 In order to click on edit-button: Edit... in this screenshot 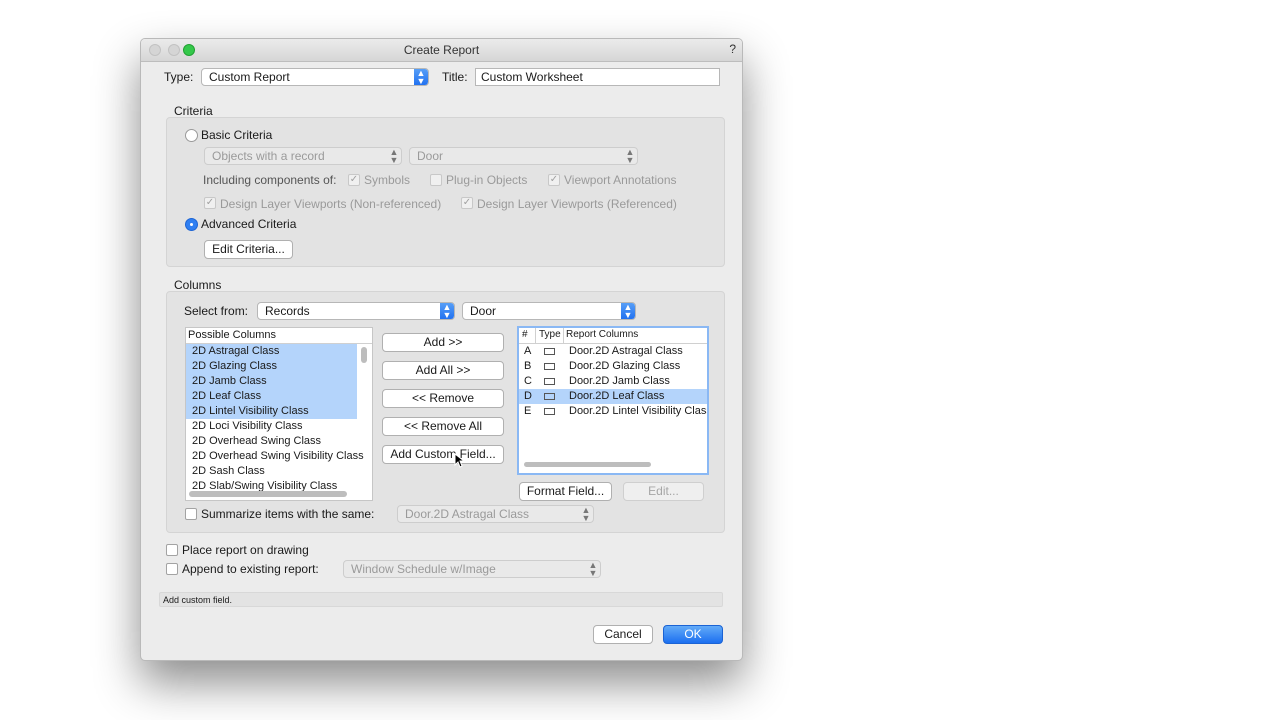, I will do `click(663, 491)`.